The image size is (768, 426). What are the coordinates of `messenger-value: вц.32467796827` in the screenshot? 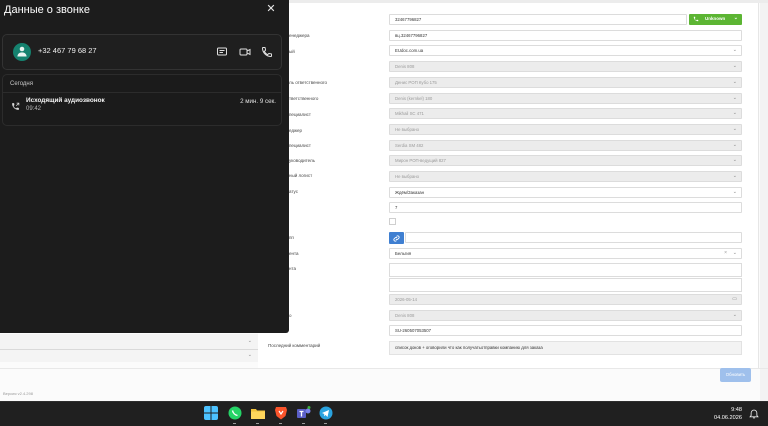 It's located at (411, 35).